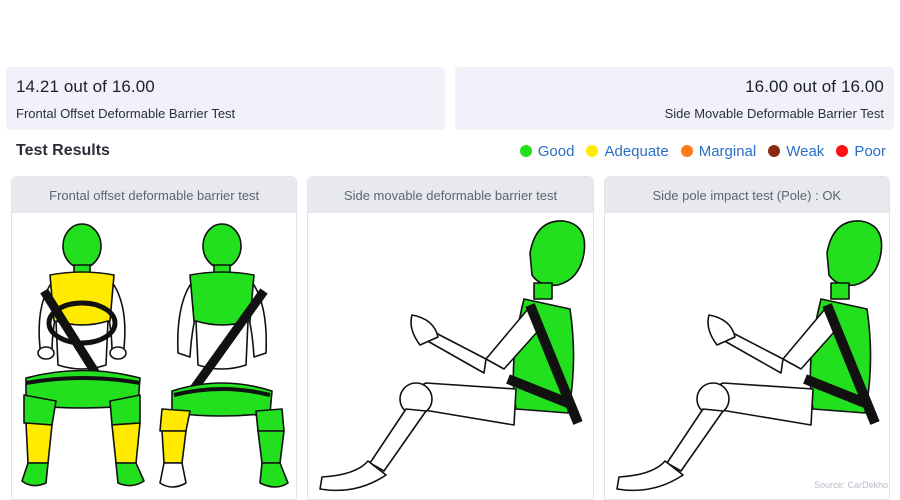 Image resolution: width=900 pixels, height=500 pixels. What do you see at coordinates (525, 151) in the screenshot?
I see `good-dot-icon` at bounding box center [525, 151].